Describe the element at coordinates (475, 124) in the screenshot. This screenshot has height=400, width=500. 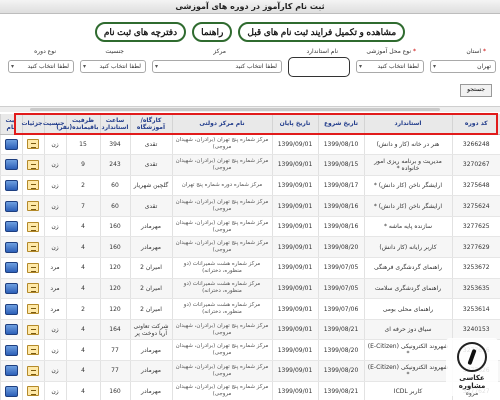
I see `col-course-code: کد دوره` at that location.